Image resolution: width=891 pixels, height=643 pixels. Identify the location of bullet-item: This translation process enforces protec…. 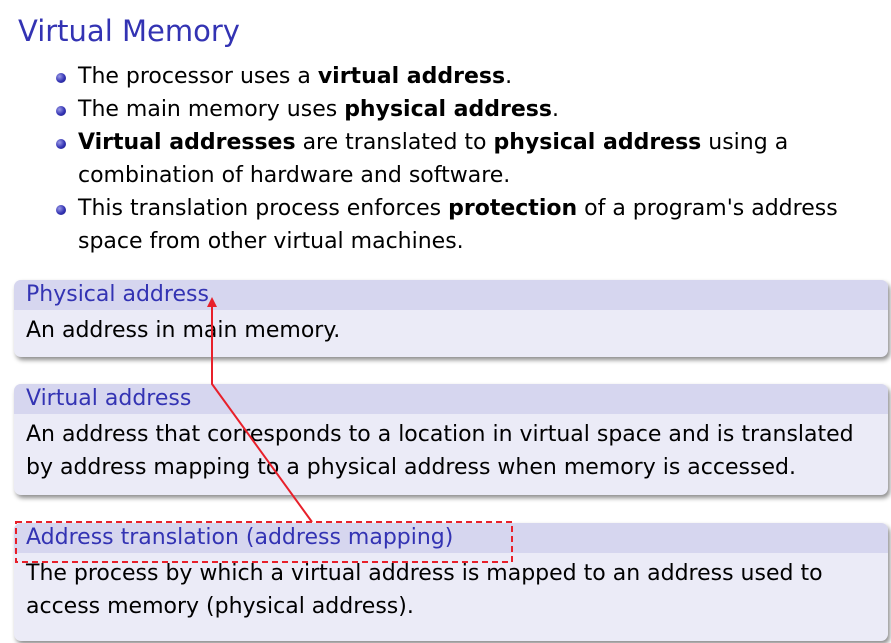
(466, 225).